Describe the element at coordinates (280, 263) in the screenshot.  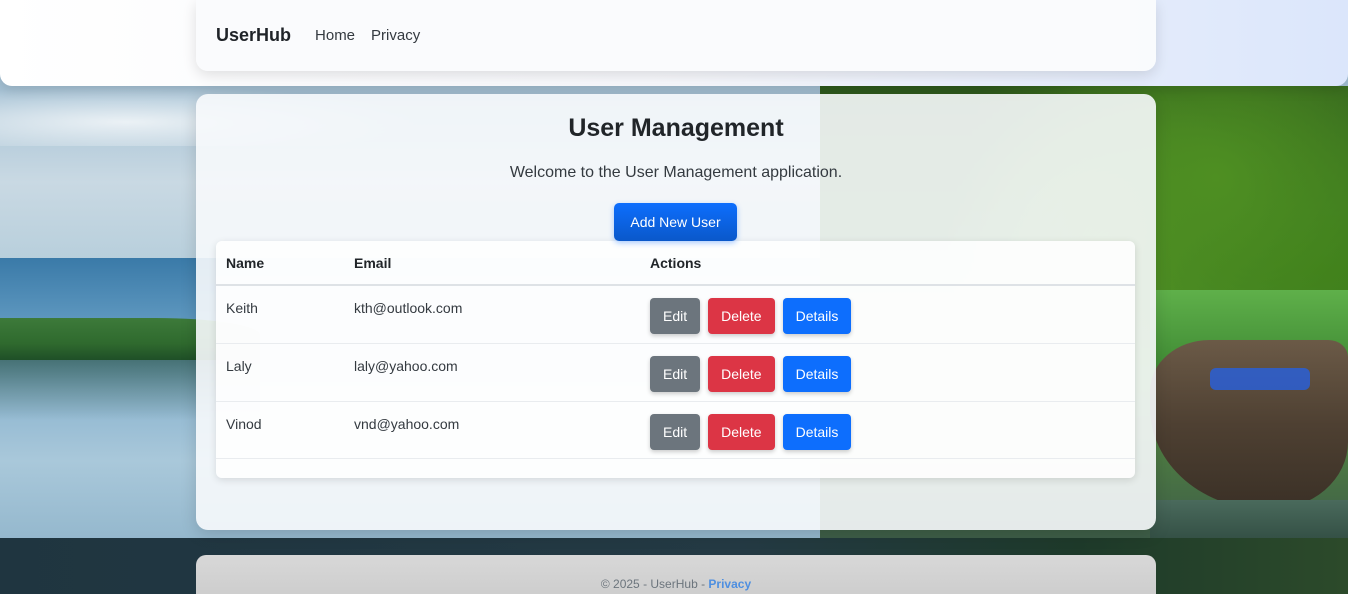
I see `column-header-name: Name` at that location.